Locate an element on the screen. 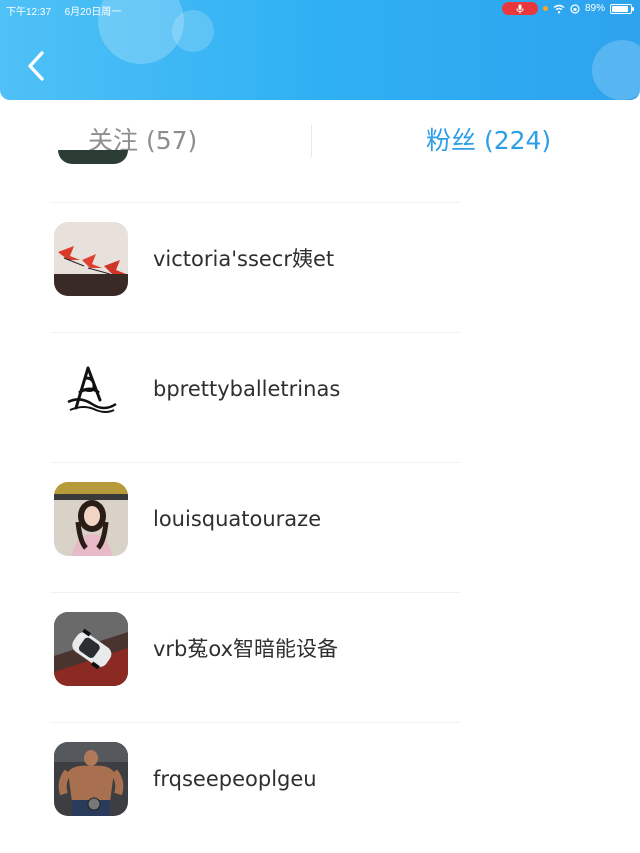 The image size is (640, 853). status-left: 下午12:37 6月20日周一 is located at coordinates (63, 10).